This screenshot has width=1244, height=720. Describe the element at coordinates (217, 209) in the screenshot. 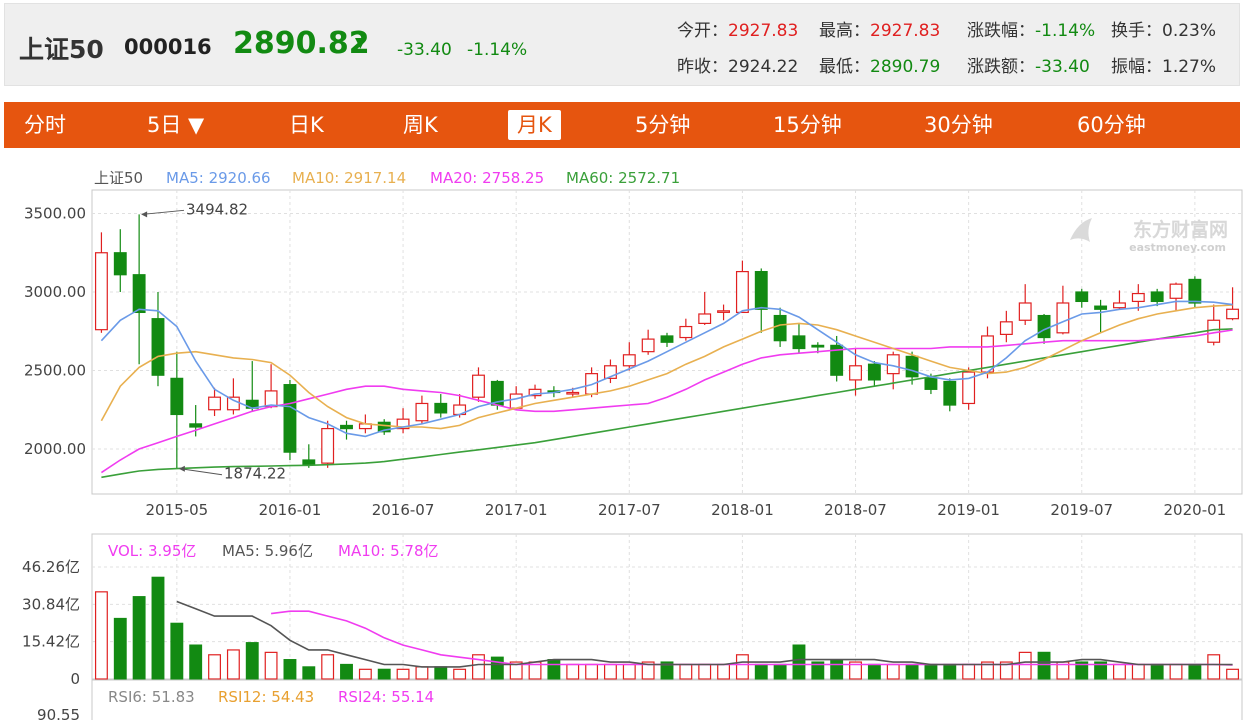

I see `high-annotation-label: 3494.82` at that location.